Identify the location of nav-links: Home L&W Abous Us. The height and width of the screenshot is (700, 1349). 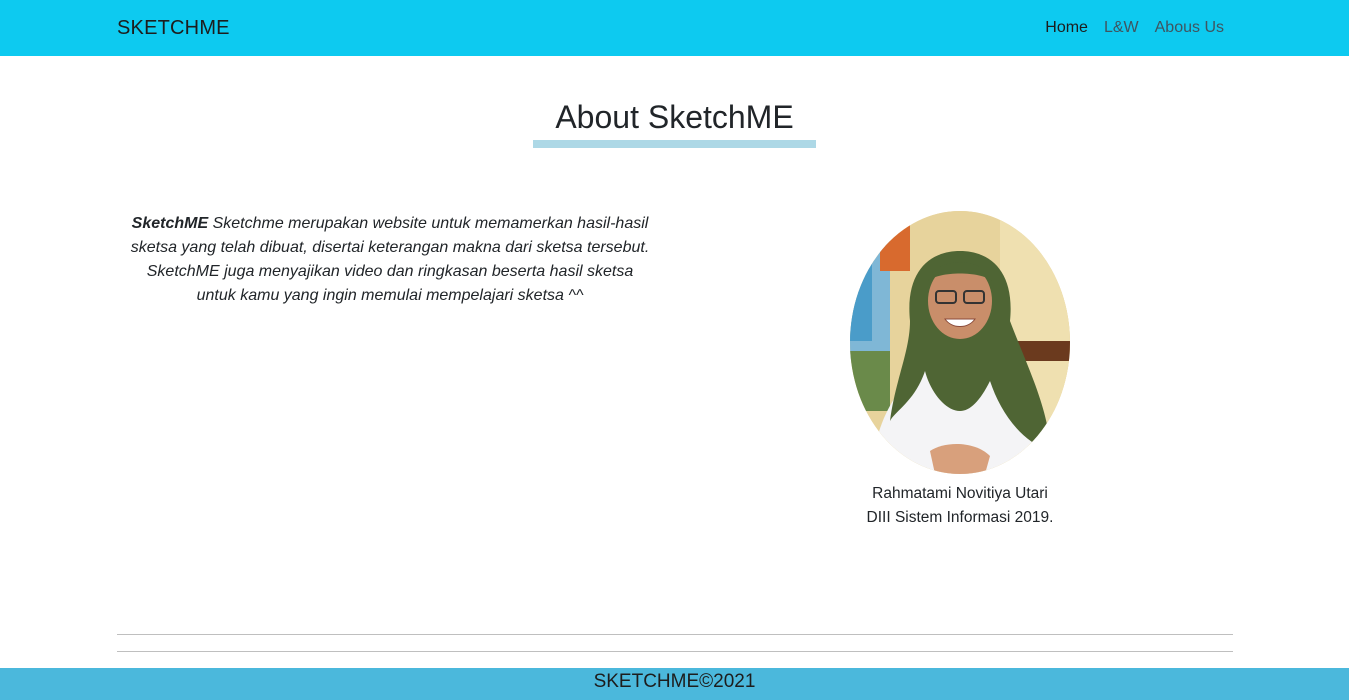
(1134, 28).